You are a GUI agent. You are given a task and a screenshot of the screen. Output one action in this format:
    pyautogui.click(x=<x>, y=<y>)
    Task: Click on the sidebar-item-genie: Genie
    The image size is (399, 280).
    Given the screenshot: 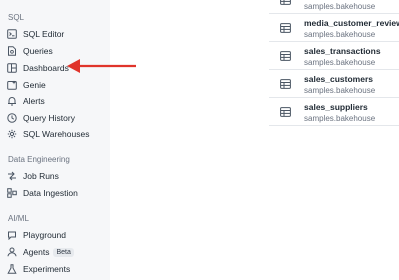 What is the action you would take?
    pyautogui.click(x=26, y=85)
    